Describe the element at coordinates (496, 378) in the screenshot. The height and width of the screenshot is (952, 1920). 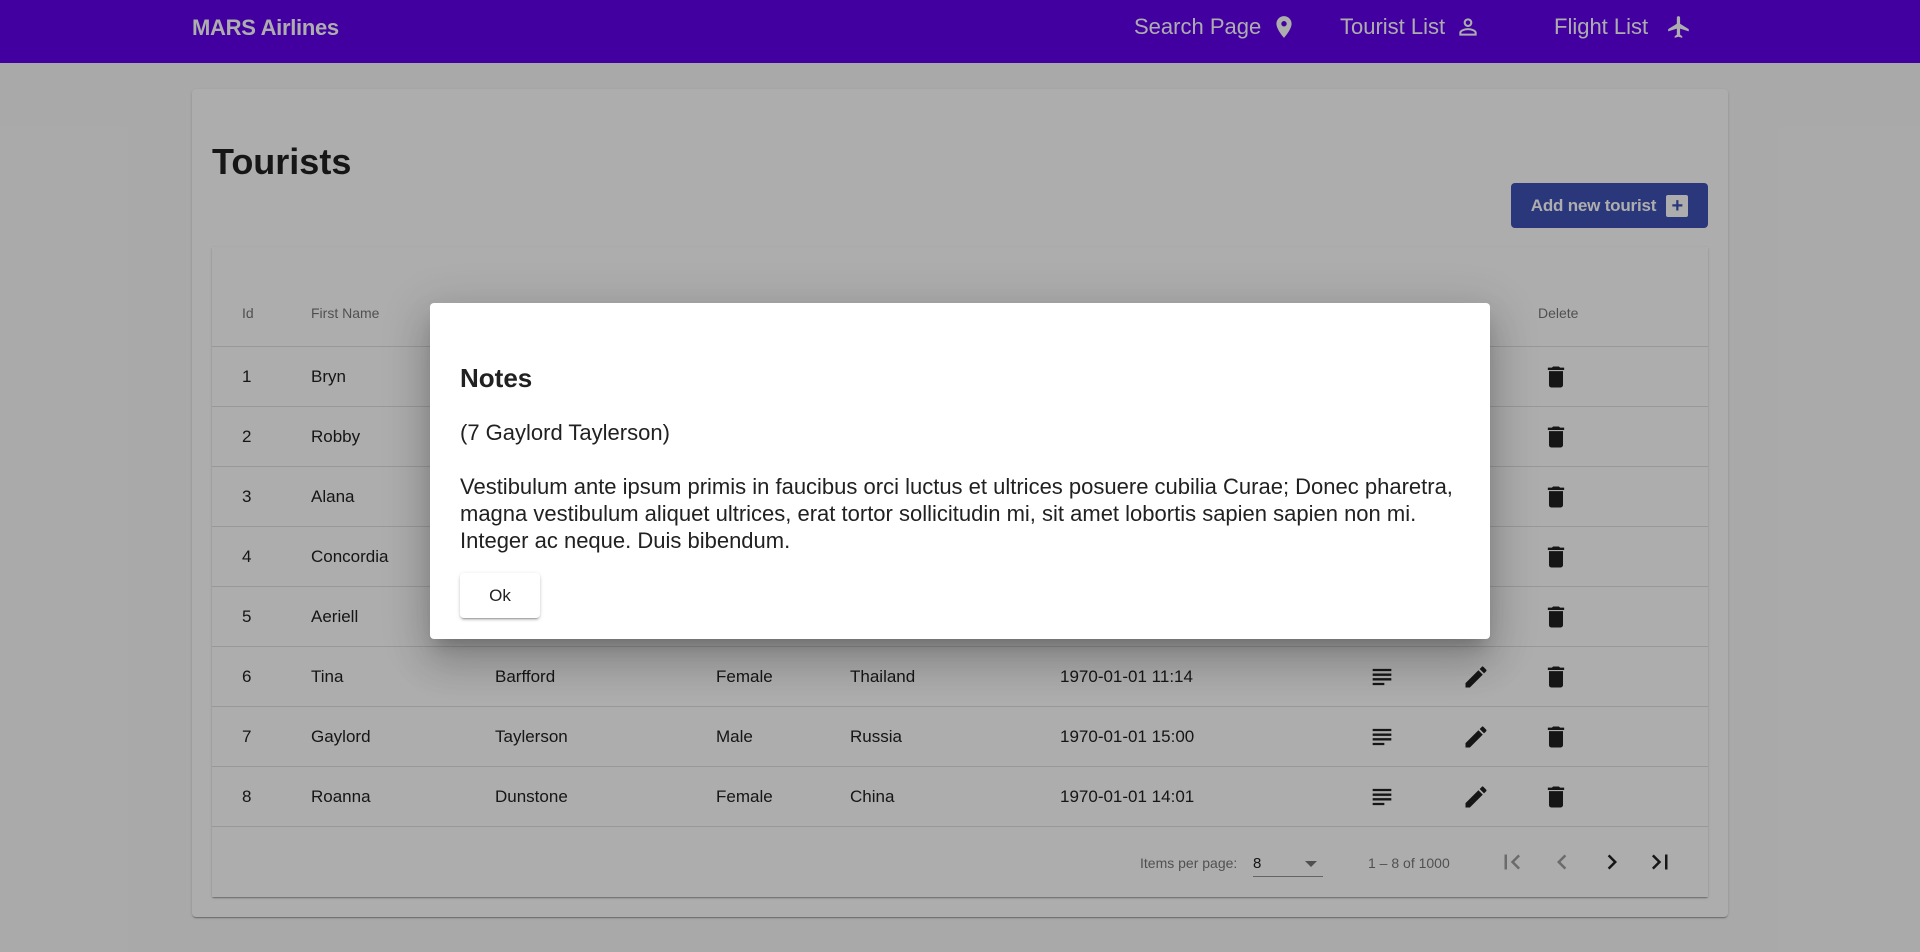
I see `dialog-title: Notes` at that location.